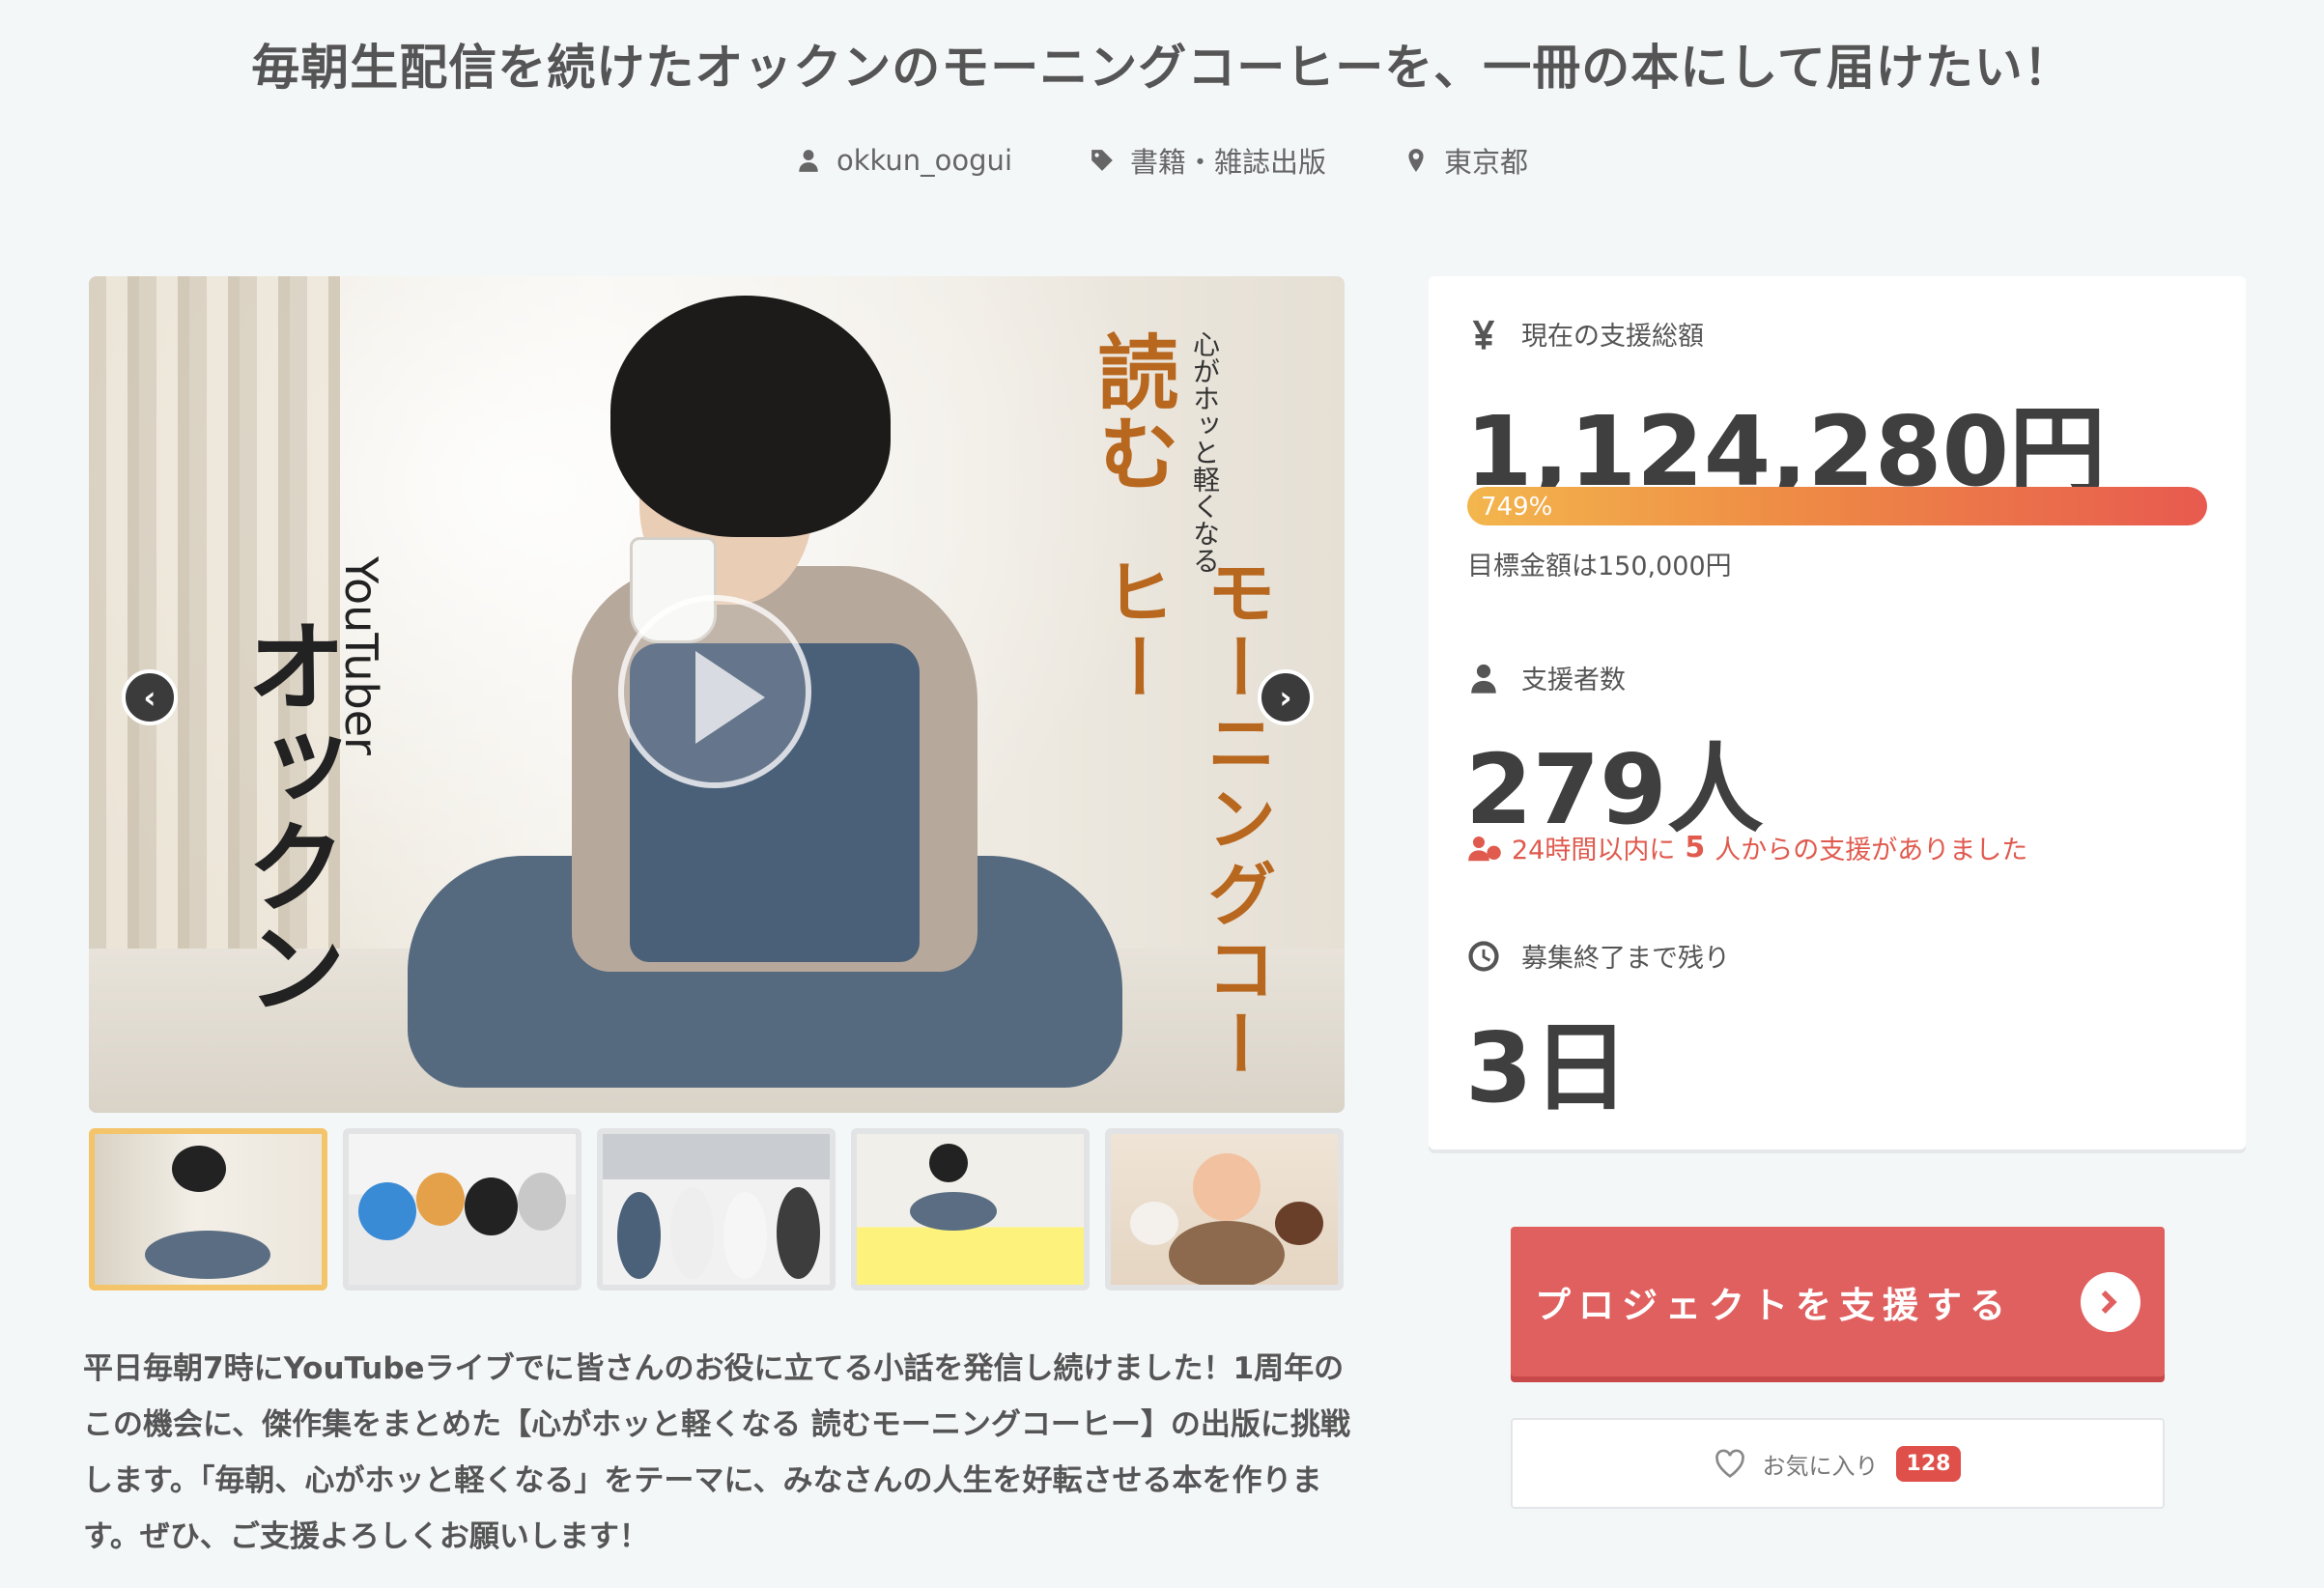 The height and width of the screenshot is (1588, 2324). What do you see at coordinates (1928, 1464) in the screenshot?
I see `favorite-count-badge: 128` at bounding box center [1928, 1464].